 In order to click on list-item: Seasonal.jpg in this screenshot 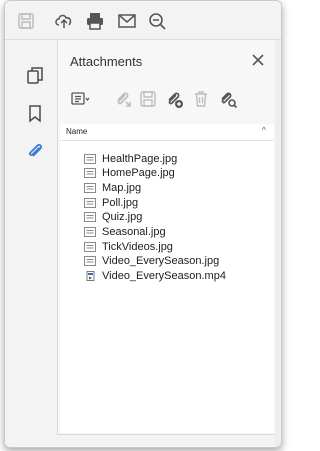, I will do `click(125, 232)`.